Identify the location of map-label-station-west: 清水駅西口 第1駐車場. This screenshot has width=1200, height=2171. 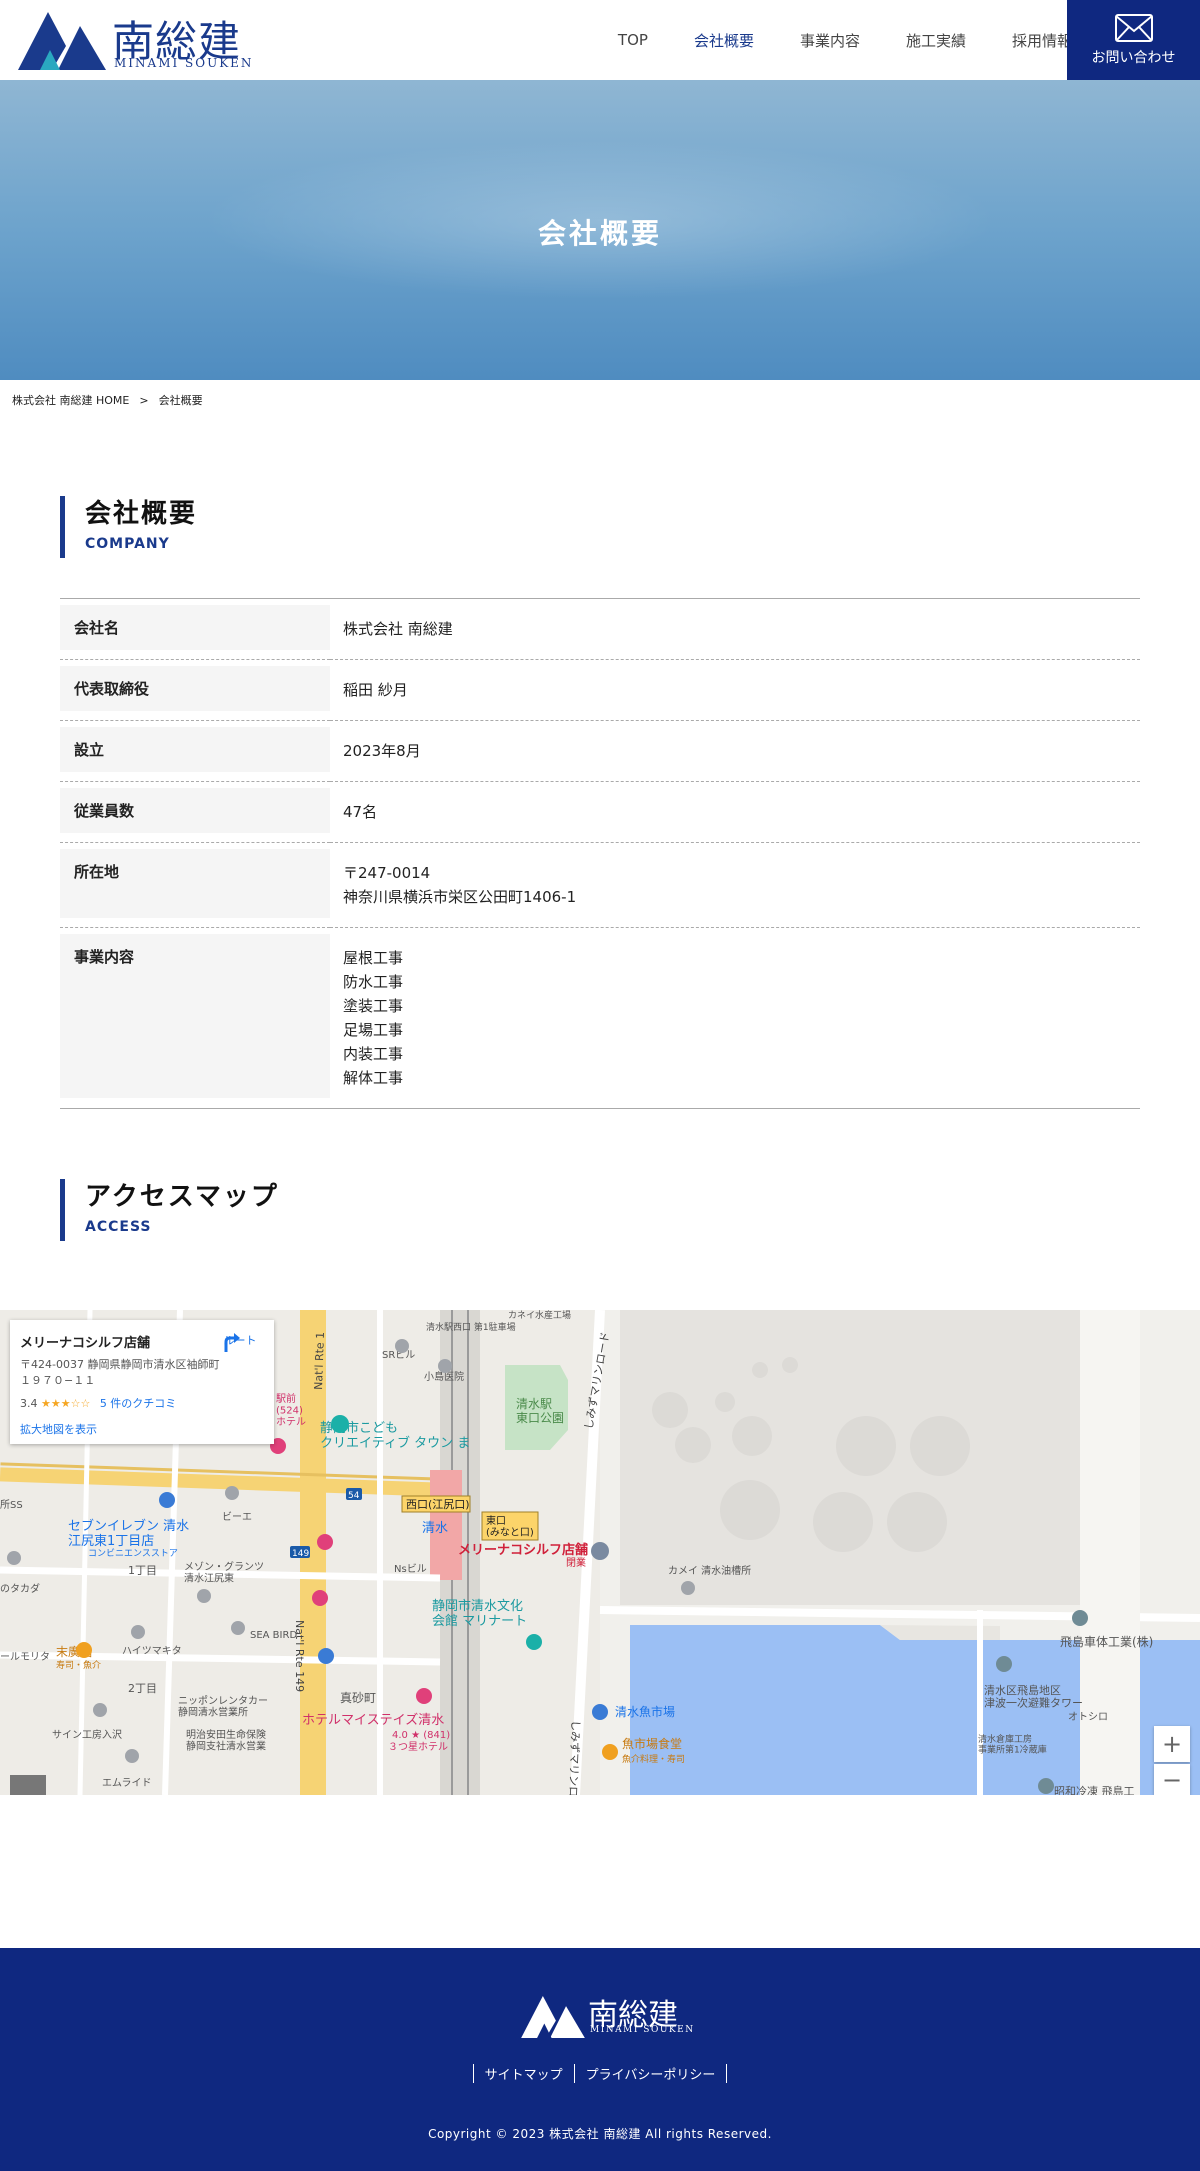
(471, 1327).